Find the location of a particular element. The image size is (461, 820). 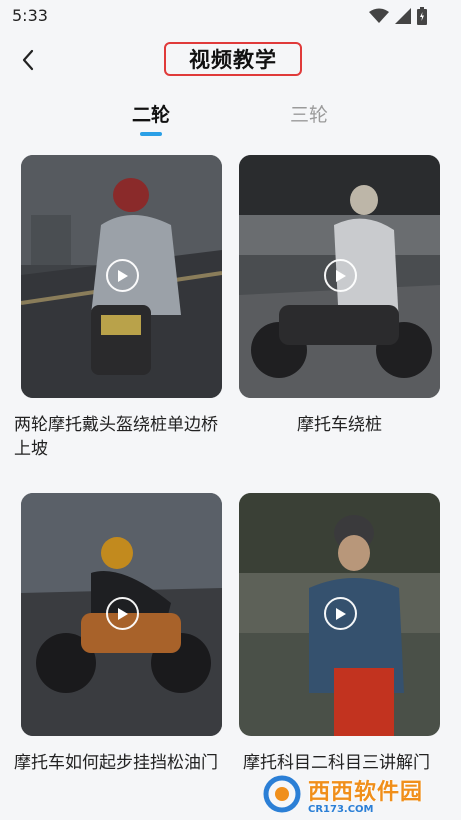

watermark-text: 西西软件园 CR173.COM is located at coordinates (365, 794).